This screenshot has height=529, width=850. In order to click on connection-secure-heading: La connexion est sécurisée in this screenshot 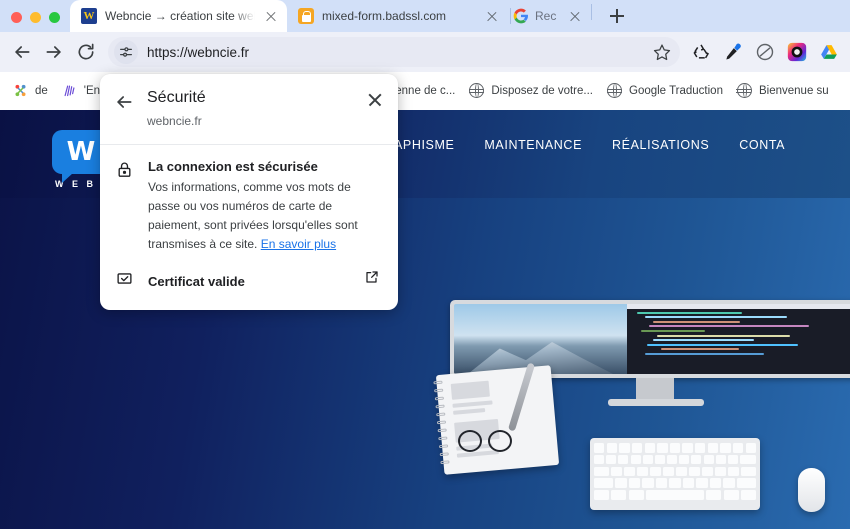, I will do `click(233, 166)`.